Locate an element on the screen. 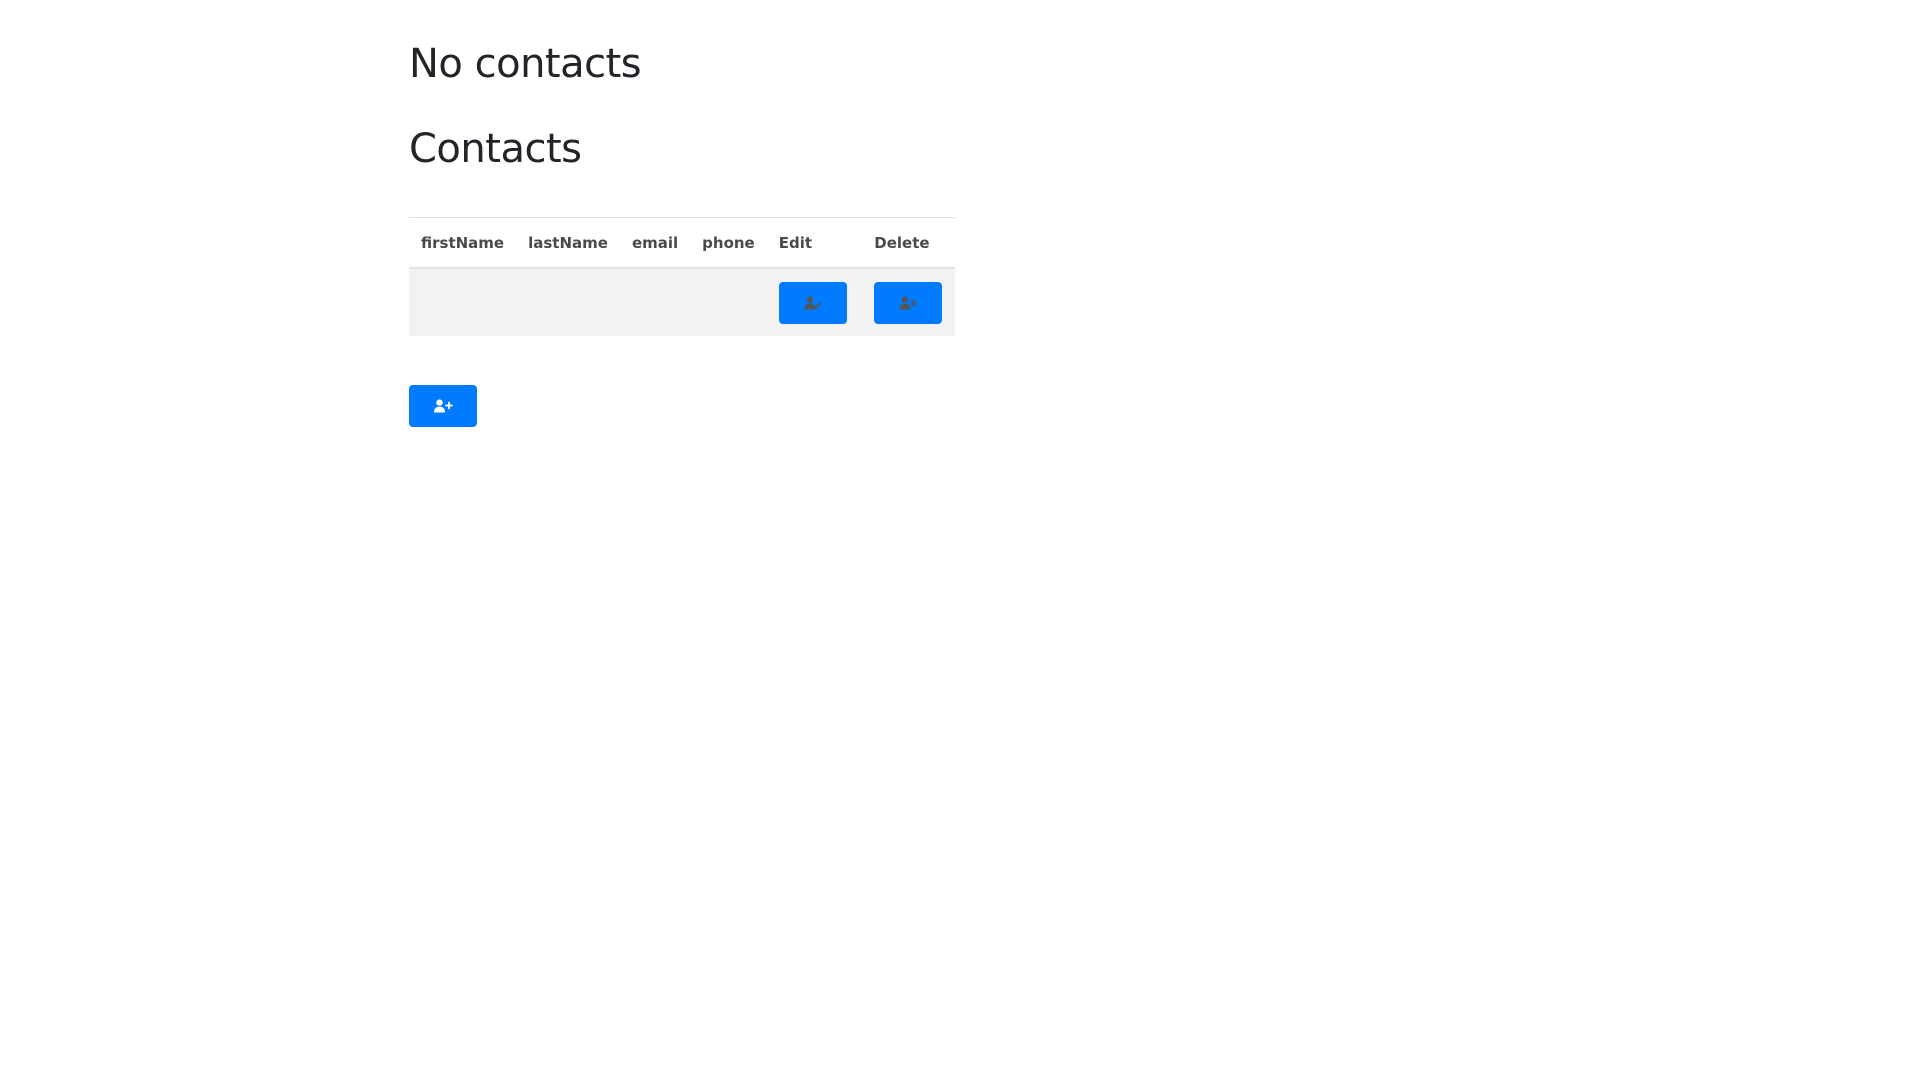 This screenshot has width=1920, height=1080. cell-edit is located at coordinates (814, 302).